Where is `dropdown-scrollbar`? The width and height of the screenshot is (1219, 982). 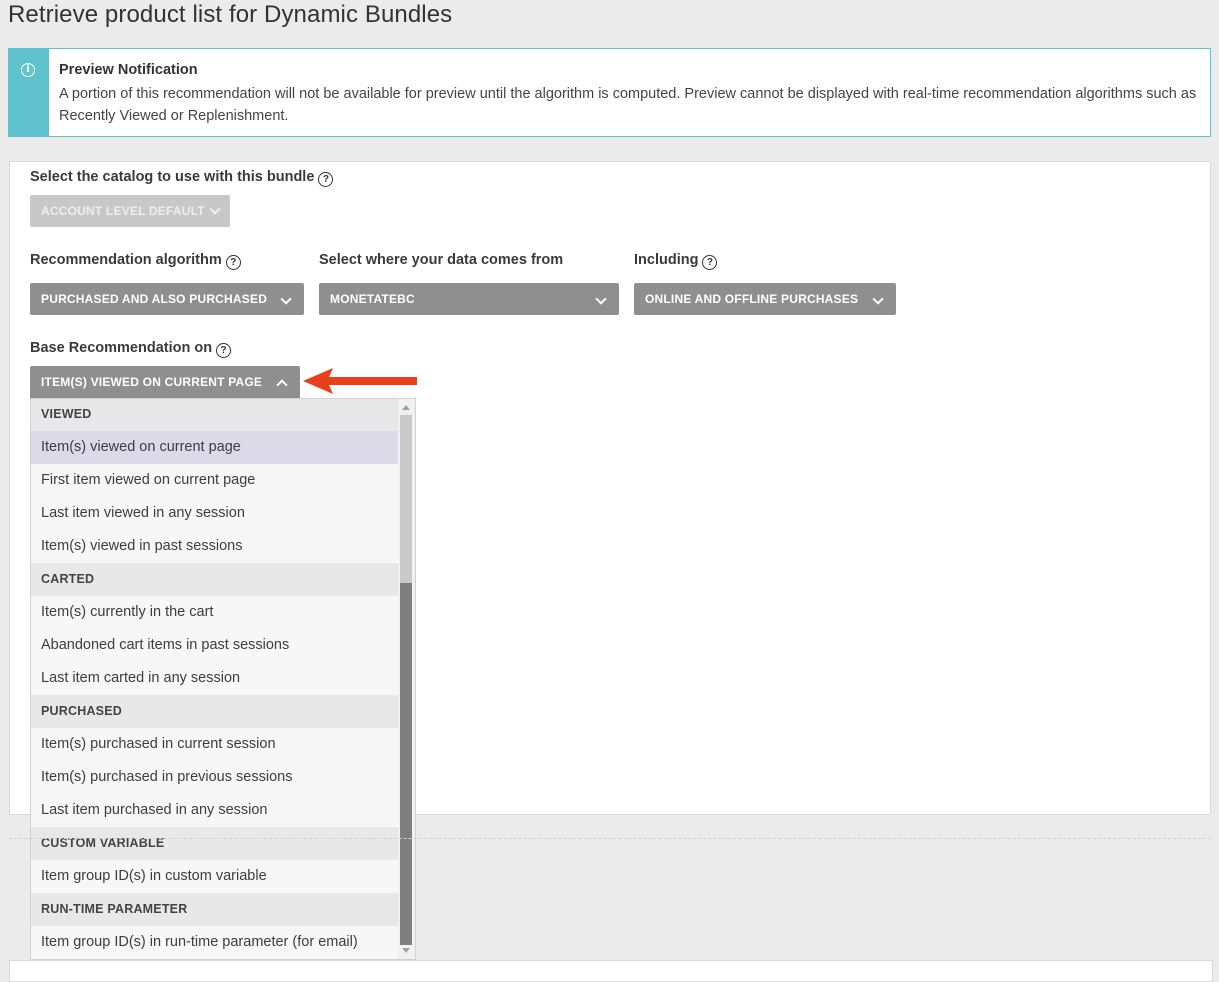
dropdown-scrollbar is located at coordinates (406, 679).